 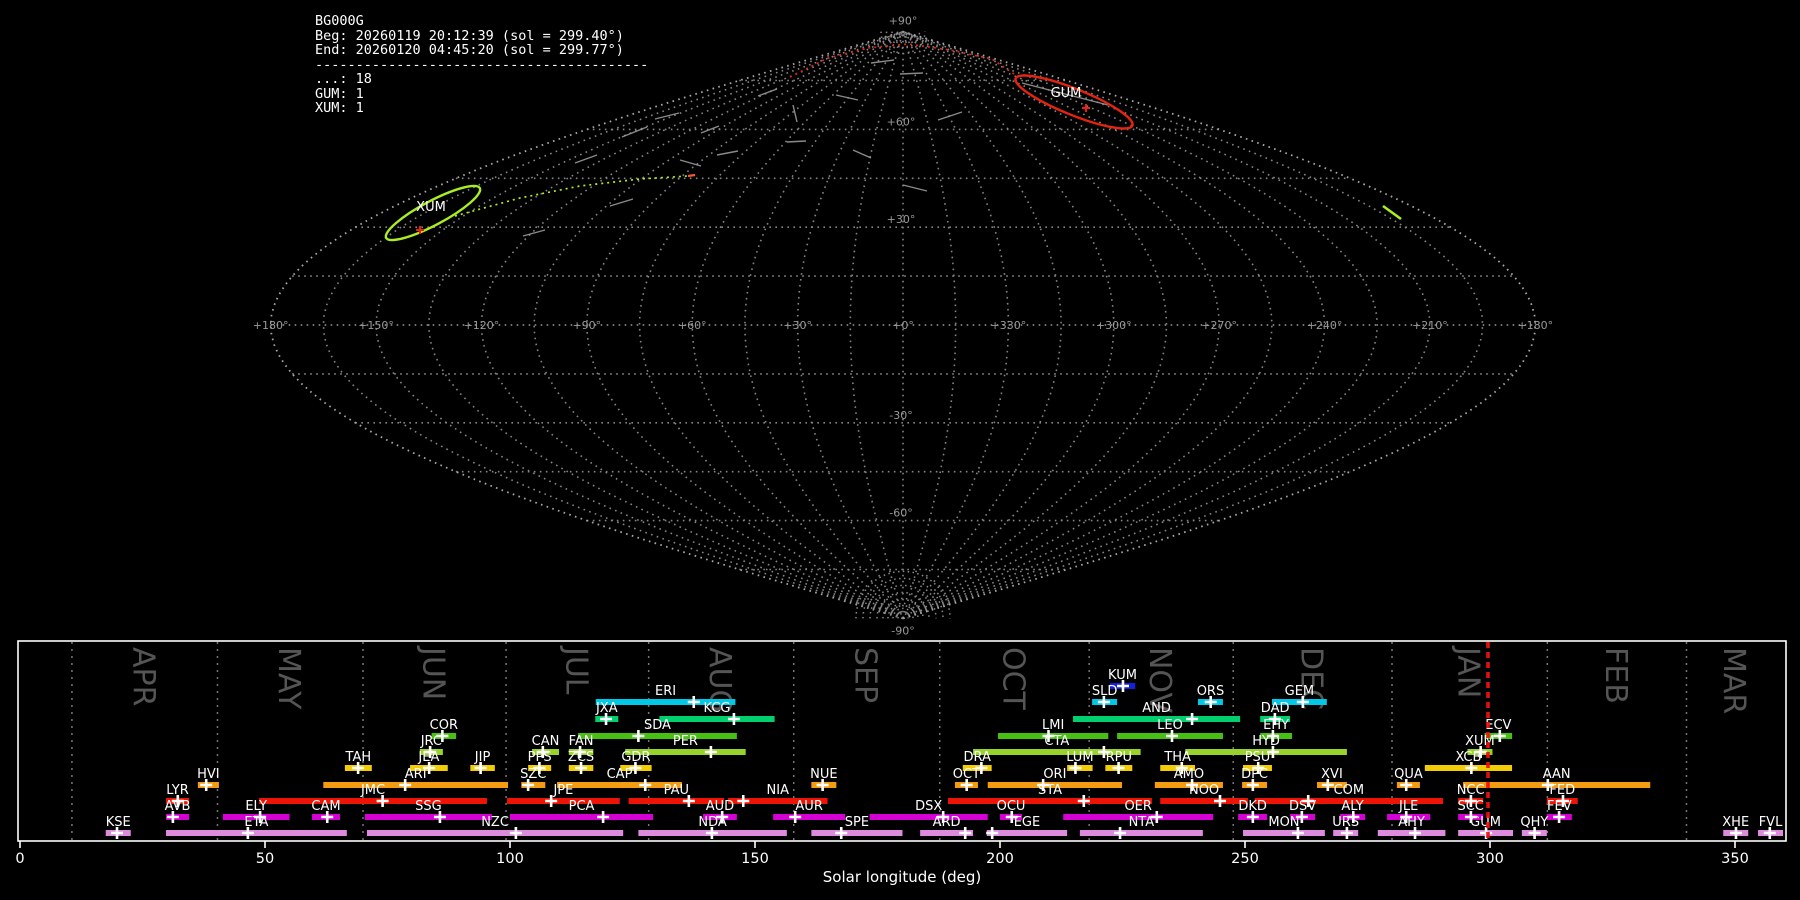 I want to click on shower-bar-eta, so click(x=256, y=833).